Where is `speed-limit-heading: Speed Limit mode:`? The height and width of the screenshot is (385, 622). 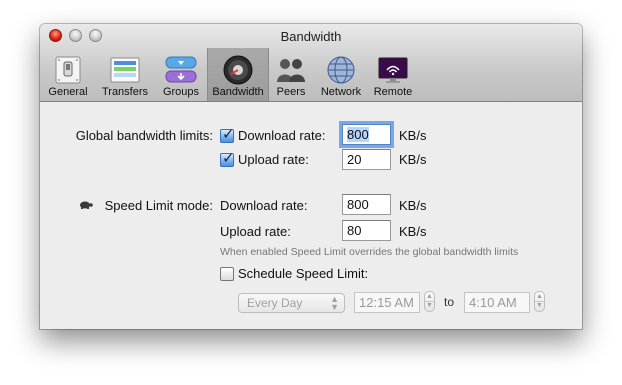
speed-limit-heading: Speed Limit mode: is located at coordinates (158, 205).